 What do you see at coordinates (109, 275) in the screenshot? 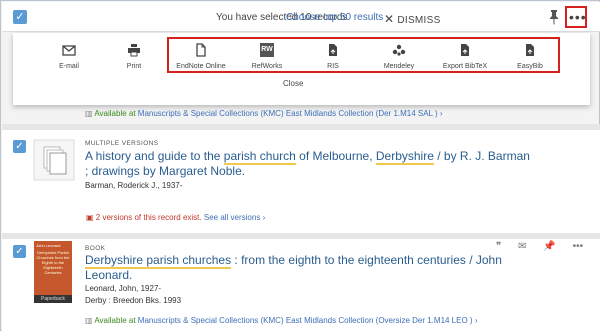
I see `title-part: Leonard.` at bounding box center [109, 275].